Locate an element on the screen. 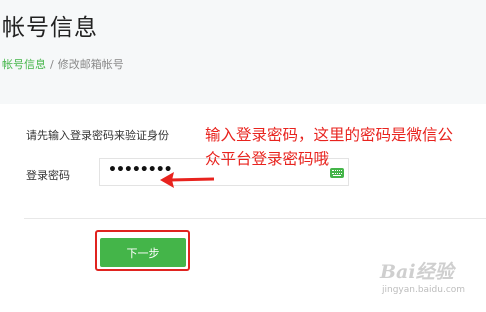 This screenshot has width=486, height=312. breadcrumb-current: 修改邮箱帐号 is located at coordinates (90, 64).